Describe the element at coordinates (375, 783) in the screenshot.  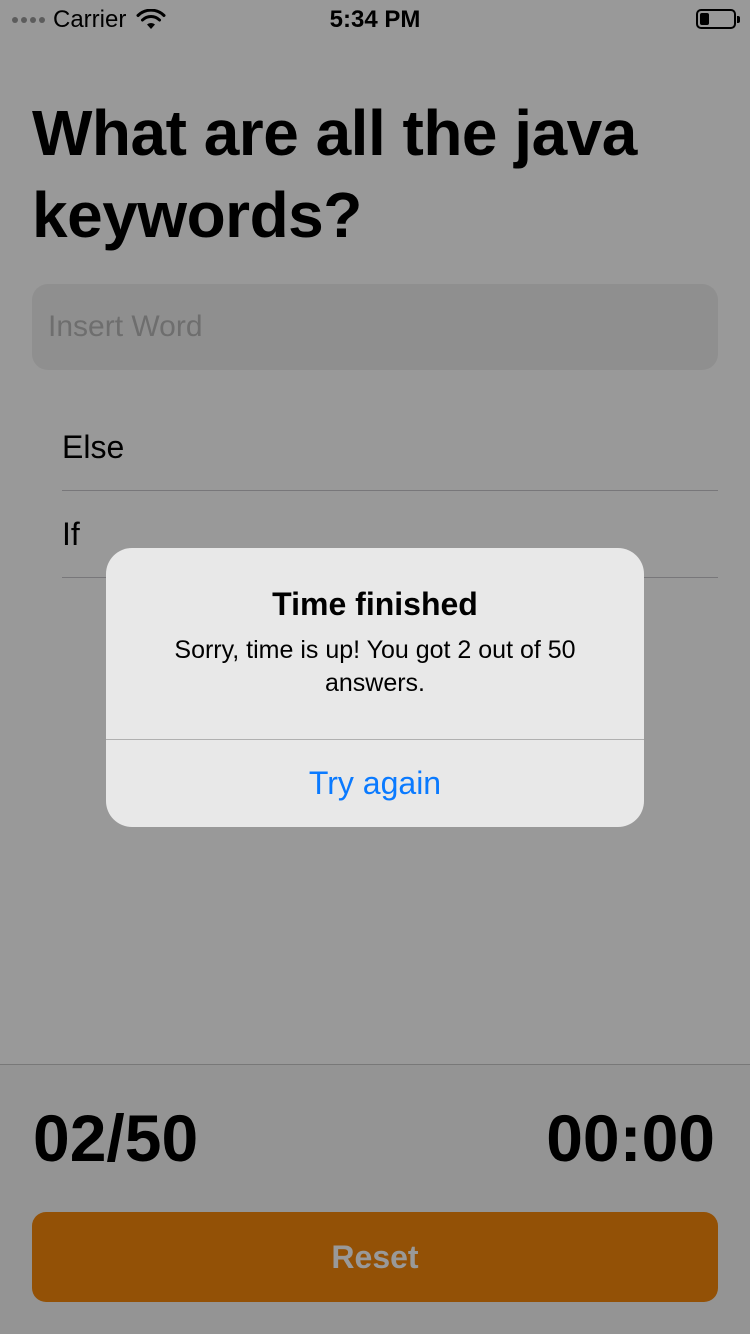
I see `try-again-button: Try again` at that location.